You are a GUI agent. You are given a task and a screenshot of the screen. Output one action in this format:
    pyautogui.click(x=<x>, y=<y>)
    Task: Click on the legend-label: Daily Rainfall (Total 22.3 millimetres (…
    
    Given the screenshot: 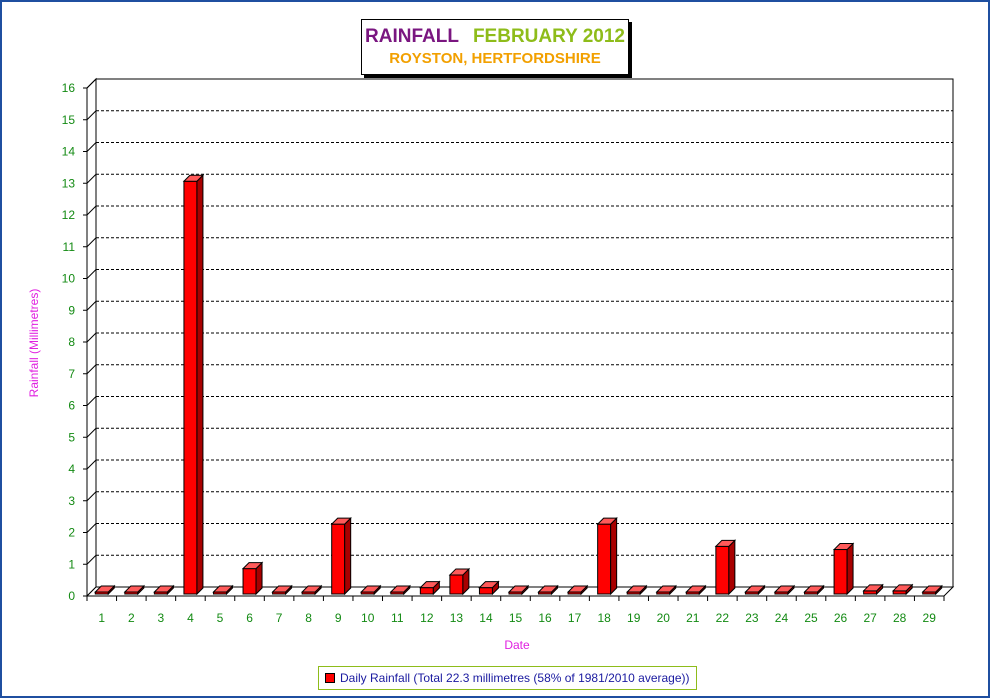 What is the action you would take?
    pyautogui.click(x=515, y=678)
    